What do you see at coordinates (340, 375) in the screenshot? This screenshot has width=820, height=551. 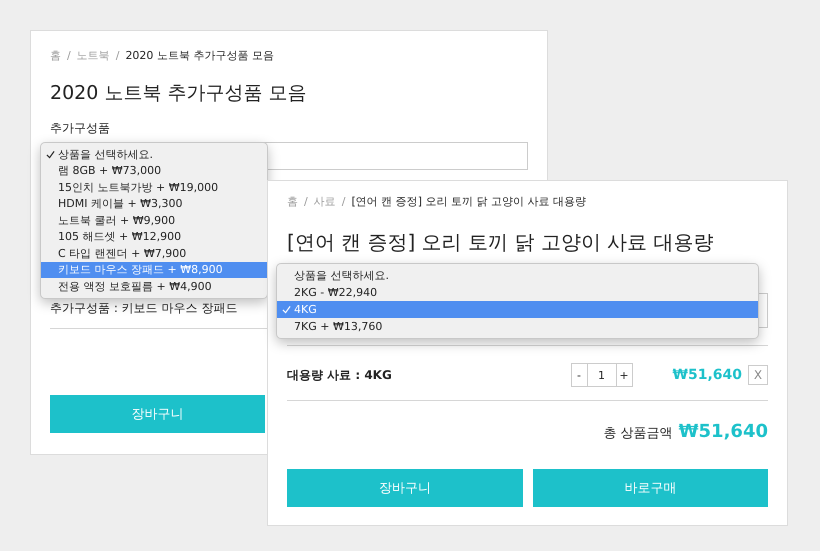 I see `item-name: 대용량 사료 : 4KG` at bounding box center [340, 375].